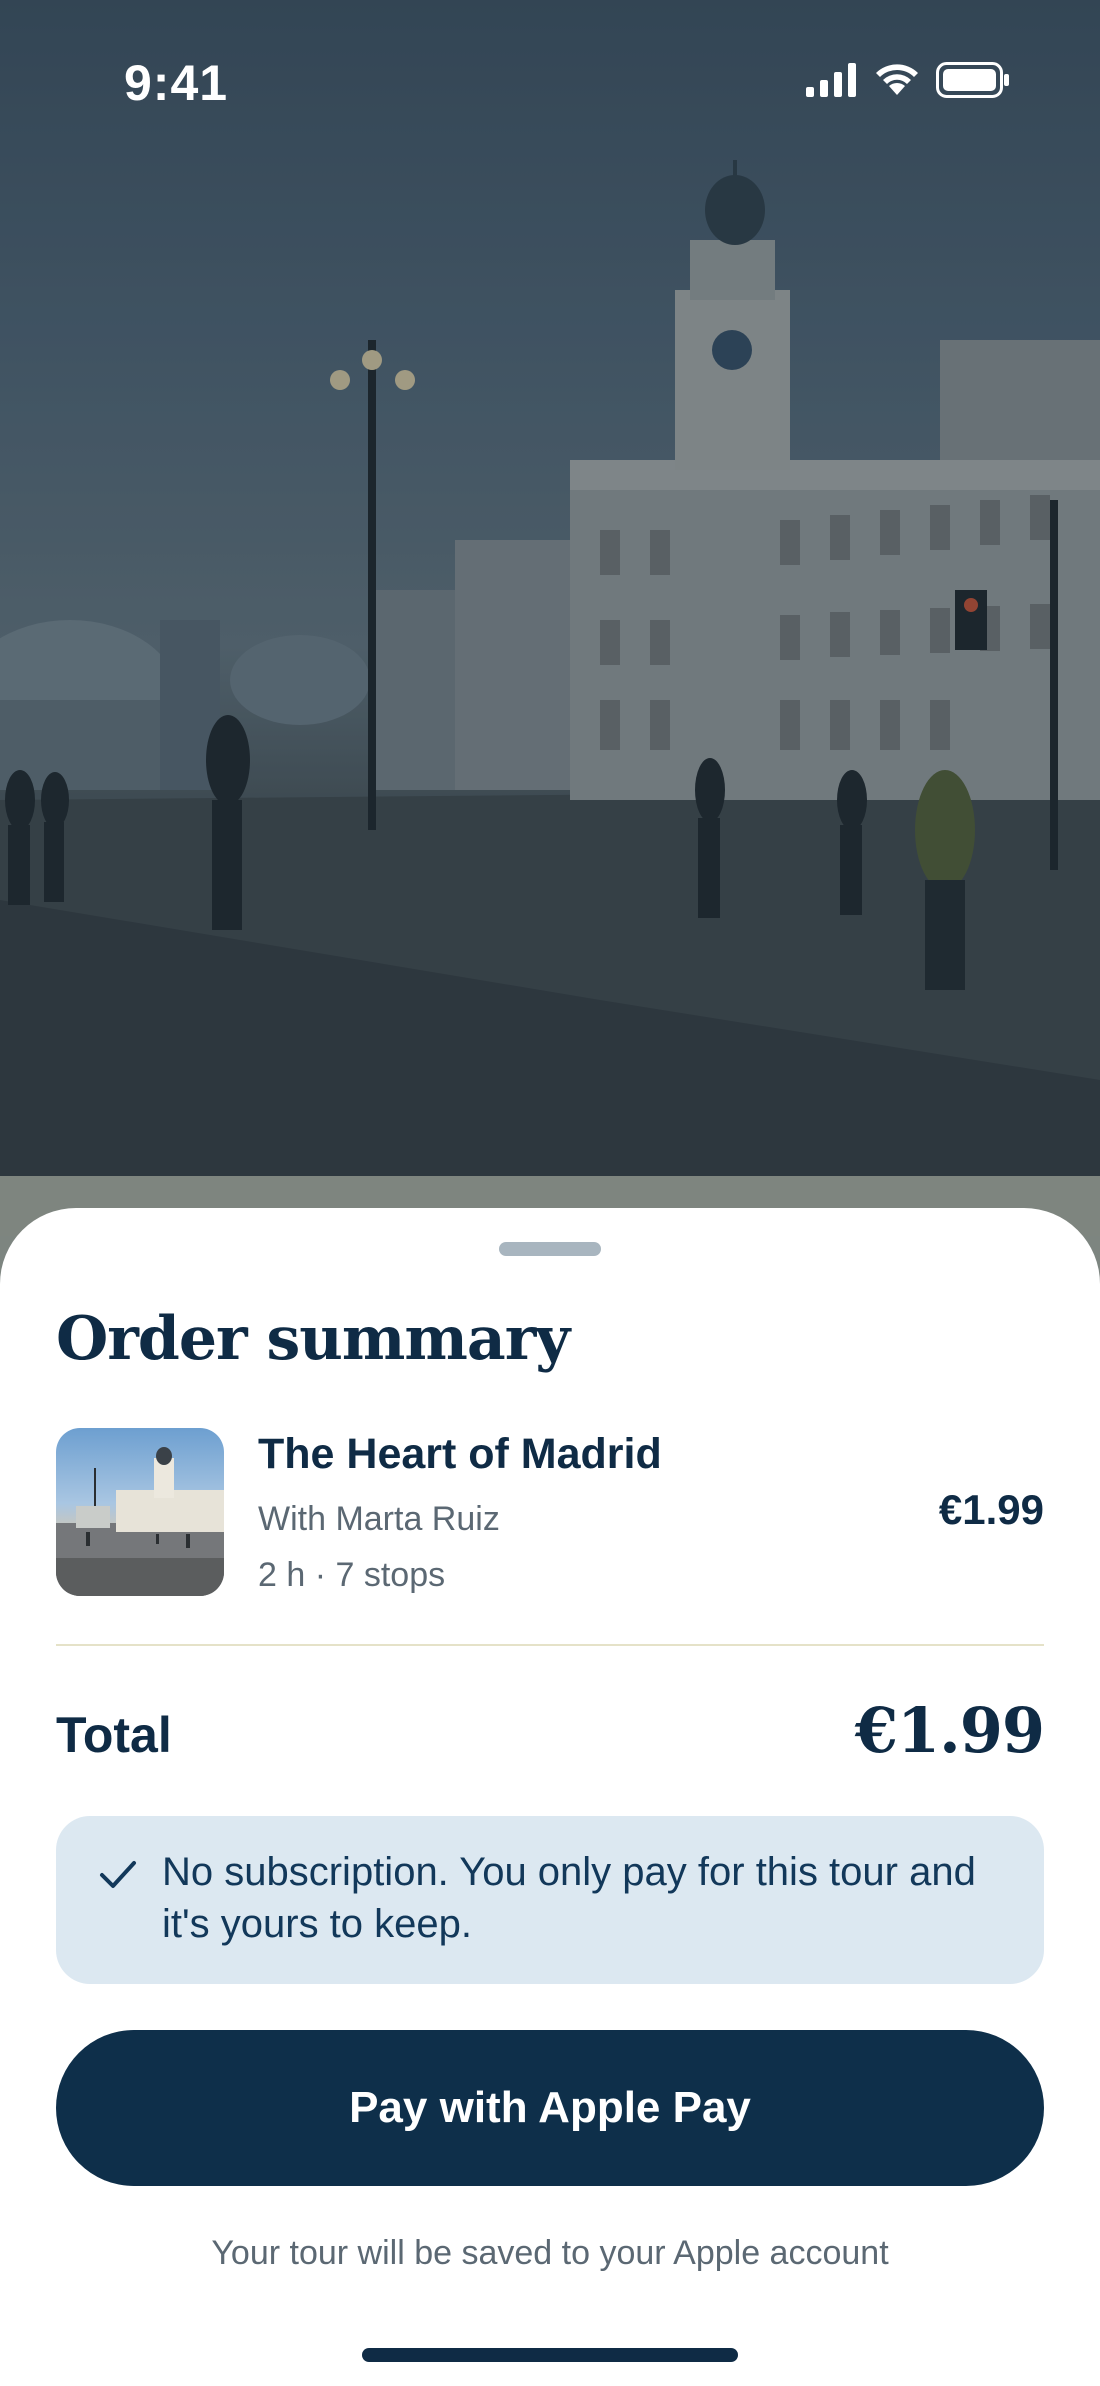  I want to click on tour-price: €1.99, so click(991, 1509).